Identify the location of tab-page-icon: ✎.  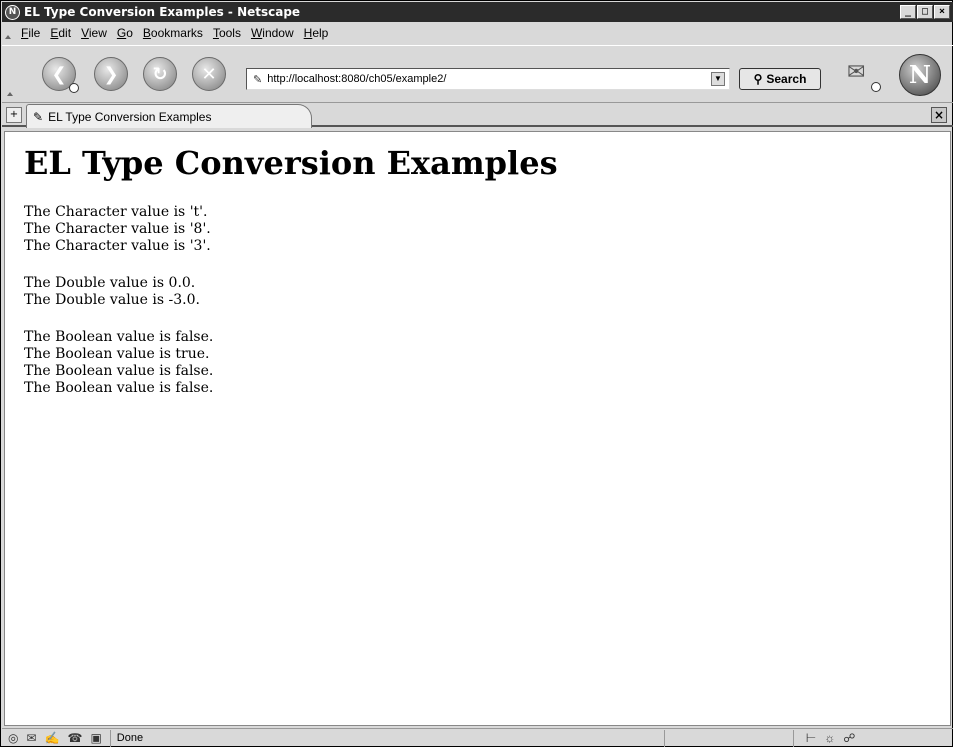
(38, 116).